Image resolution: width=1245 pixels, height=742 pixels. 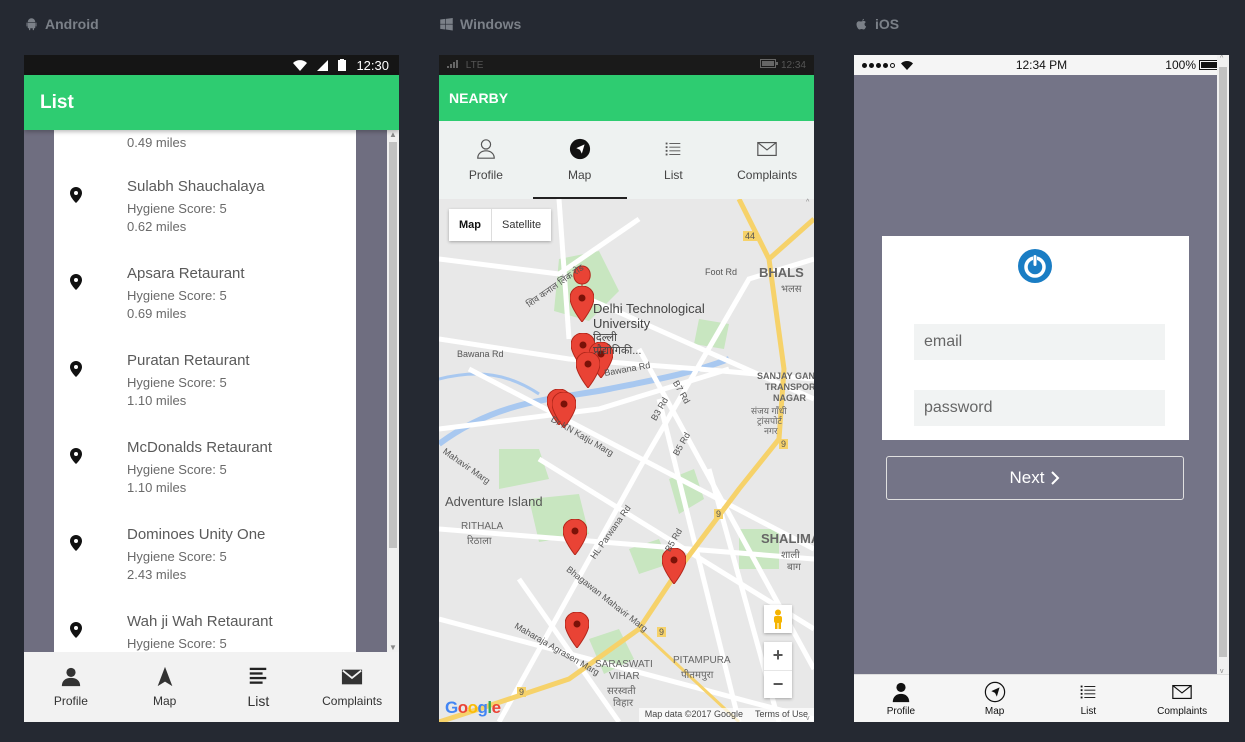 I want to click on street-view-pegman-icon, so click(x=778, y=619).